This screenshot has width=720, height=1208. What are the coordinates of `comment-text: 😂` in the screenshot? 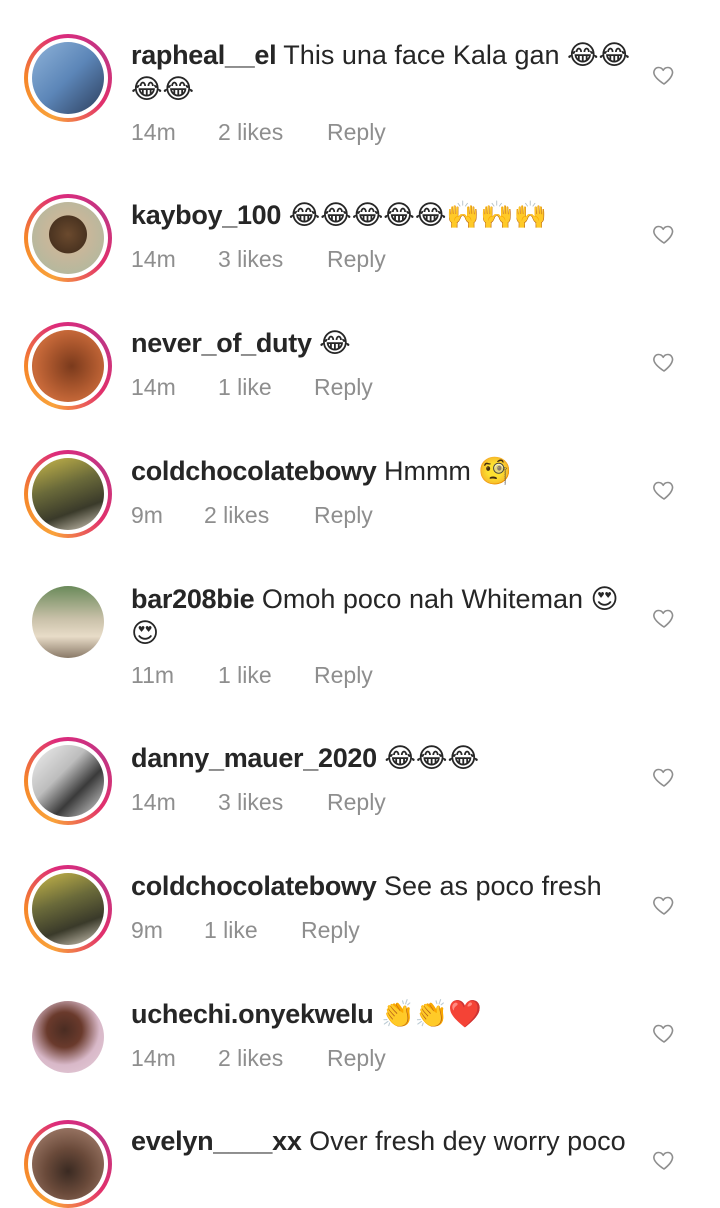 It's located at (331, 343).